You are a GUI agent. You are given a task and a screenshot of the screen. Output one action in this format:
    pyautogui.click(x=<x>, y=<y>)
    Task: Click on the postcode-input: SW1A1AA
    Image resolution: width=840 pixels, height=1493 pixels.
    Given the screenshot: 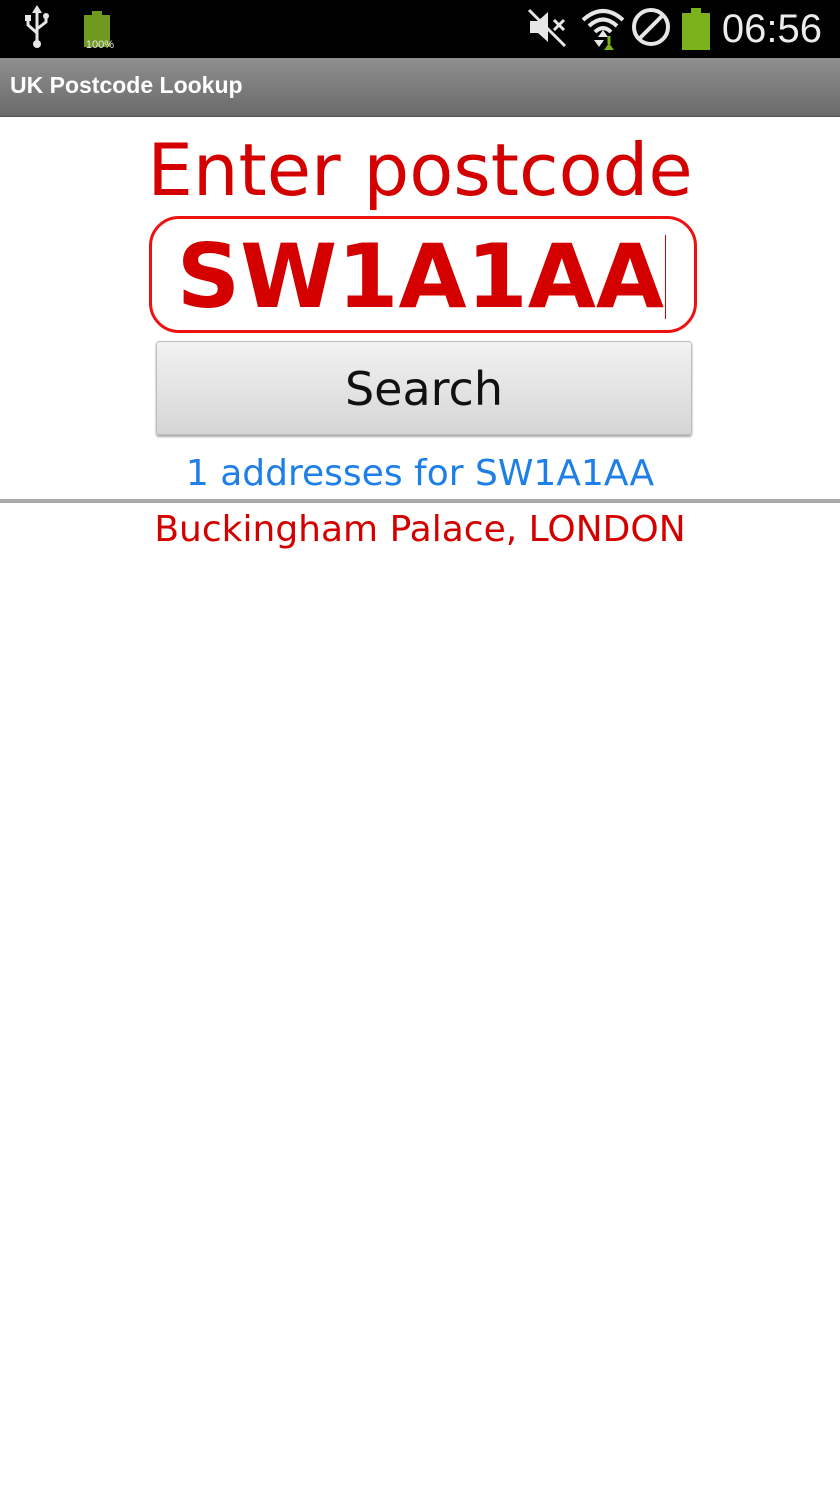 What is the action you would take?
    pyautogui.click(x=423, y=274)
    